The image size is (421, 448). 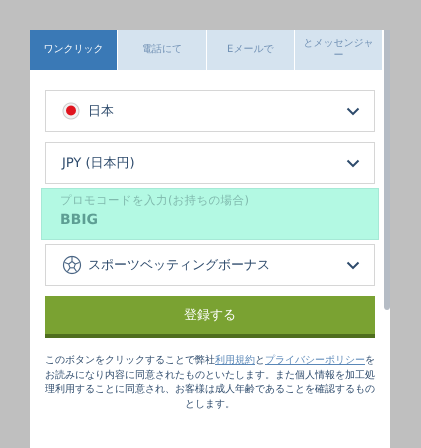 What do you see at coordinates (235, 360) in the screenshot?
I see `terms-link: 利用規約` at bounding box center [235, 360].